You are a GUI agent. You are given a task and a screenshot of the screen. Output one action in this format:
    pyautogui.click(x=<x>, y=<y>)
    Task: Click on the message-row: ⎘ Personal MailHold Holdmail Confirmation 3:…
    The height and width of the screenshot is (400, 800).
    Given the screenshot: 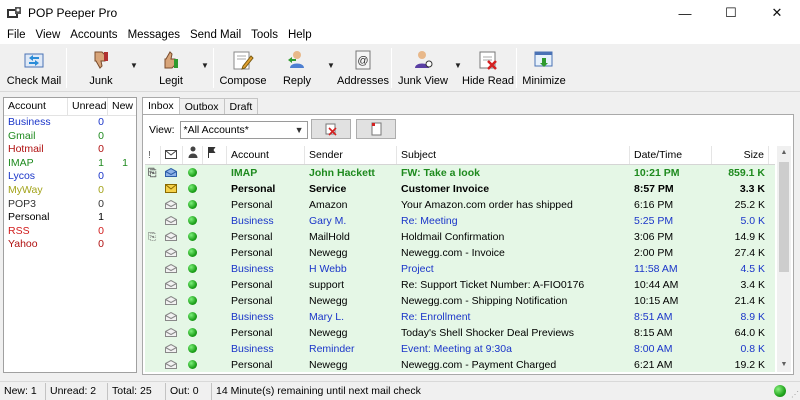 What is the action you would take?
    pyautogui.click(x=460, y=237)
    